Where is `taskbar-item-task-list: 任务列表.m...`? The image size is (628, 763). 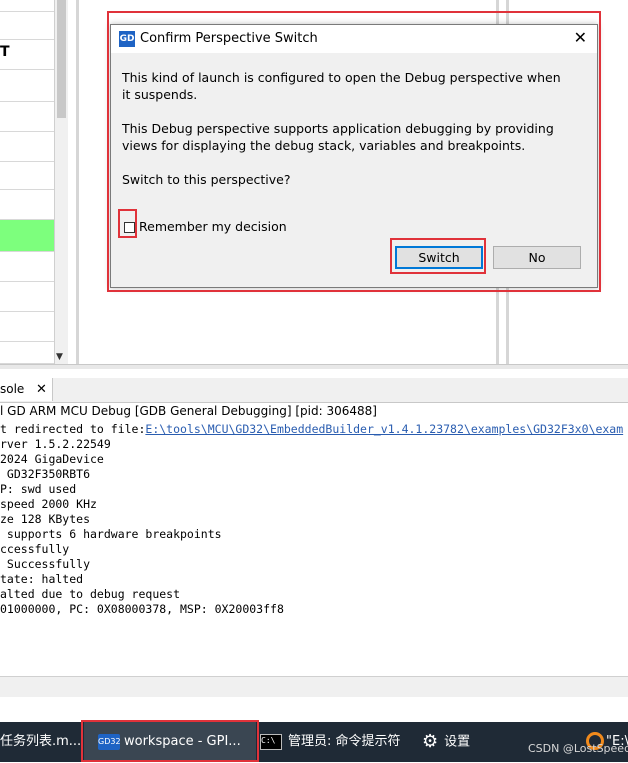 taskbar-item-task-list: 任务列表.m... is located at coordinates (40, 742).